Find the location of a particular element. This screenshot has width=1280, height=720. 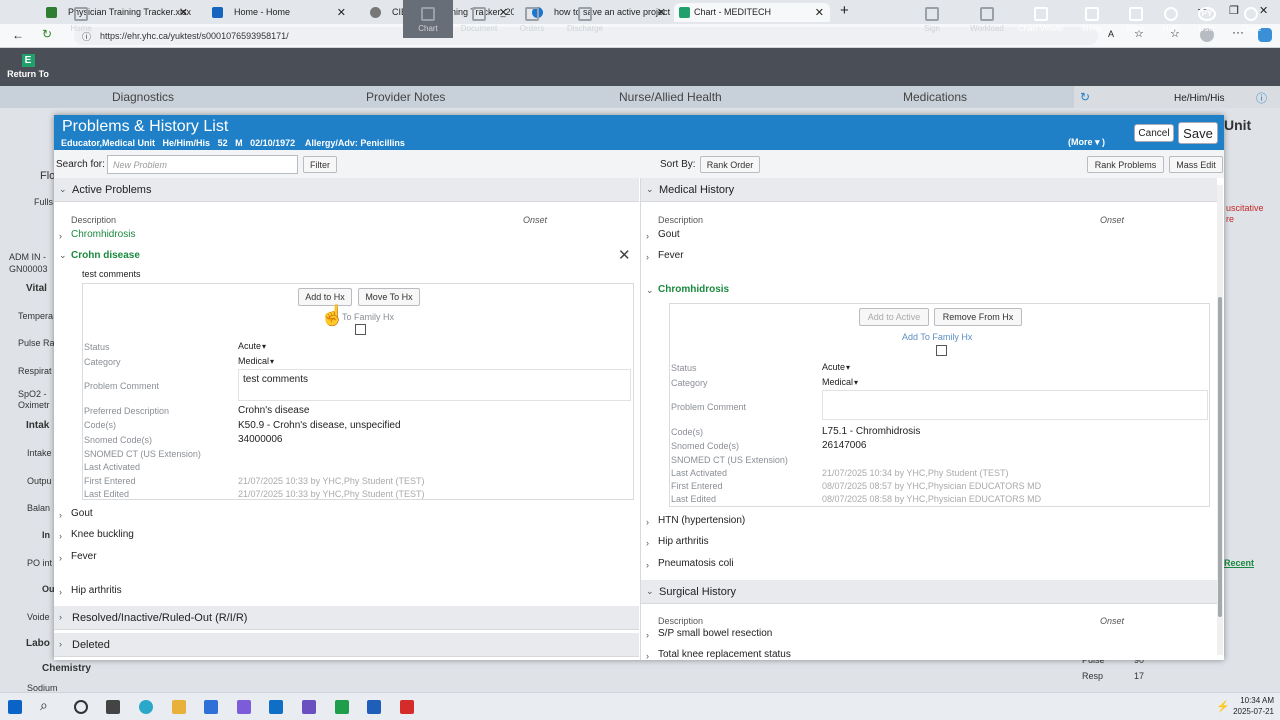

store-icon is located at coordinates (211, 707).